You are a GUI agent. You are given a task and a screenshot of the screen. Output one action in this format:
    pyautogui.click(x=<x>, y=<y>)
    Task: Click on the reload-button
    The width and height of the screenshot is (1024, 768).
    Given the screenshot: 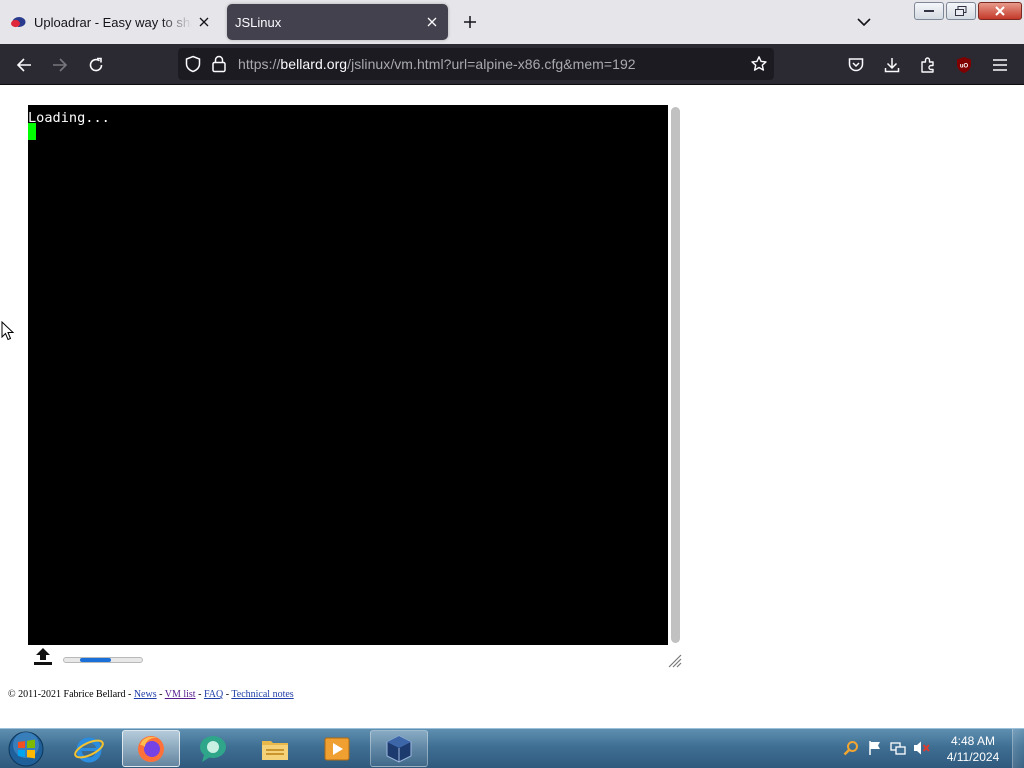 What is the action you would take?
    pyautogui.click(x=96, y=65)
    